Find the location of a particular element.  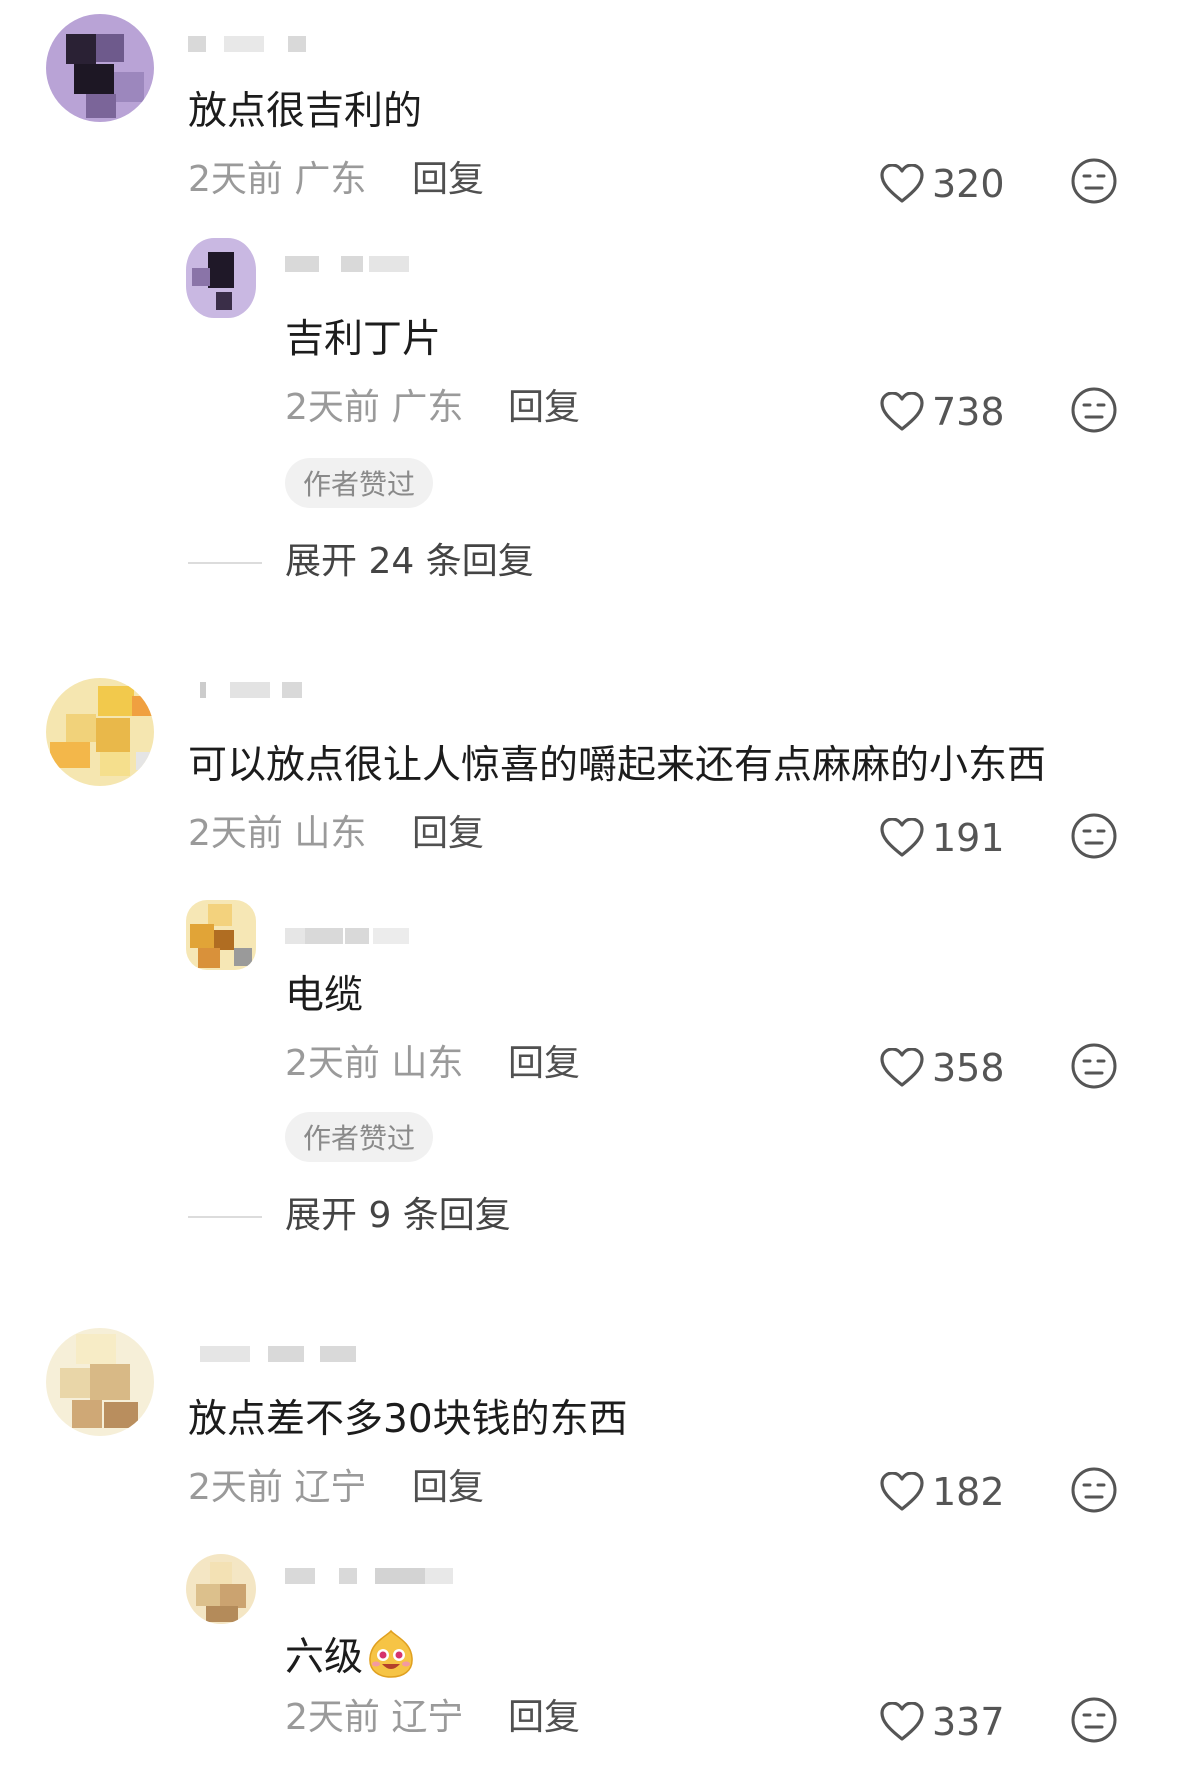

like-button: 738 is located at coordinates (942, 412).